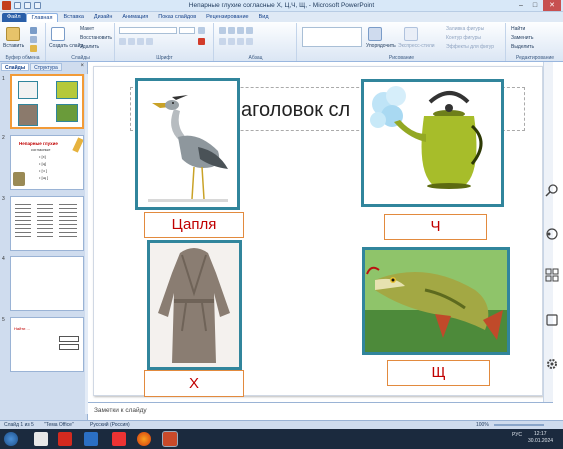 The image size is (563, 449). I want to click on label-kh: Х, so click(194, 383).